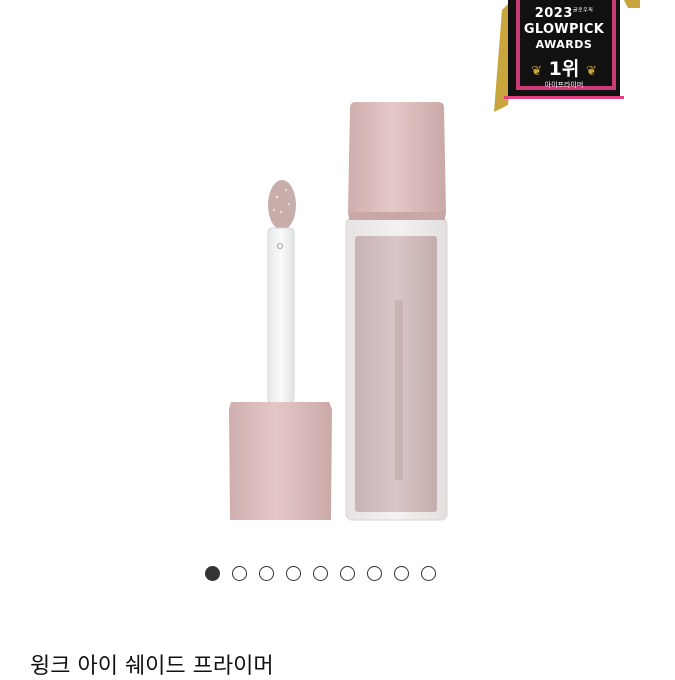  What do you see at coordinates (152, 666) in the screenshot?
I see `product-title: 윙크 아이 쉐이드 프라이머` at bounding box center [152, 666].